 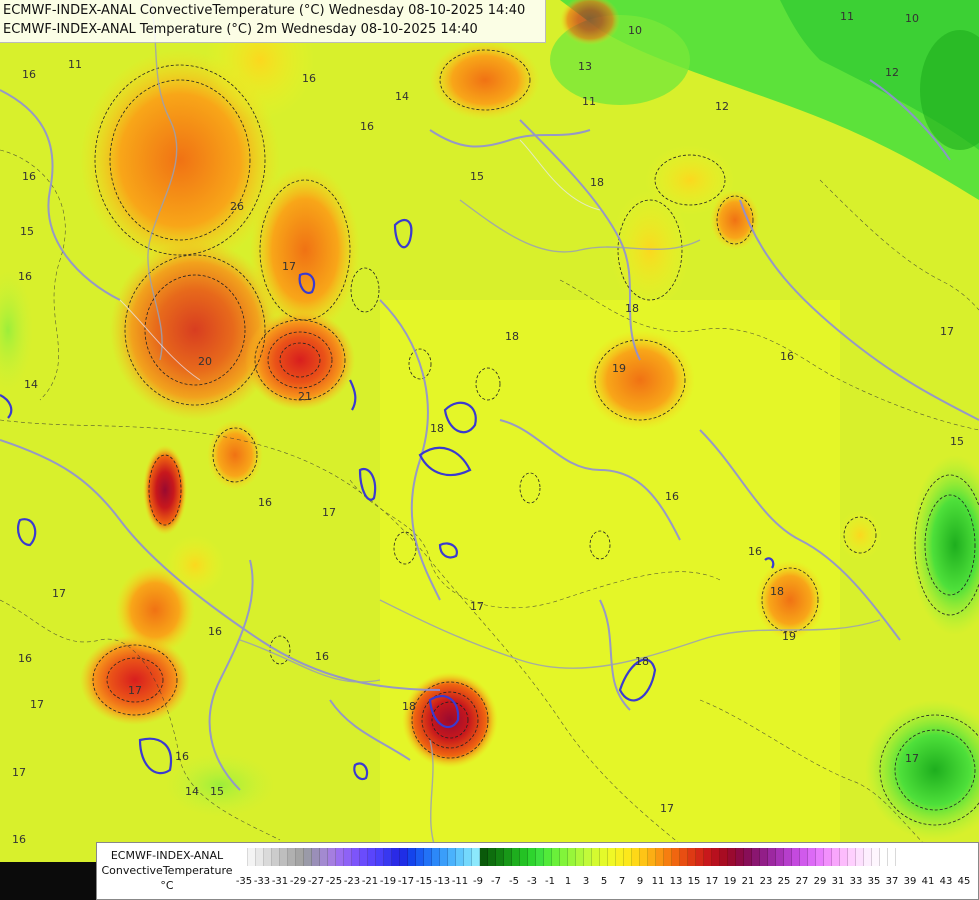 I want to click on legend-tick-label: 9, so click(x=640, y=881).